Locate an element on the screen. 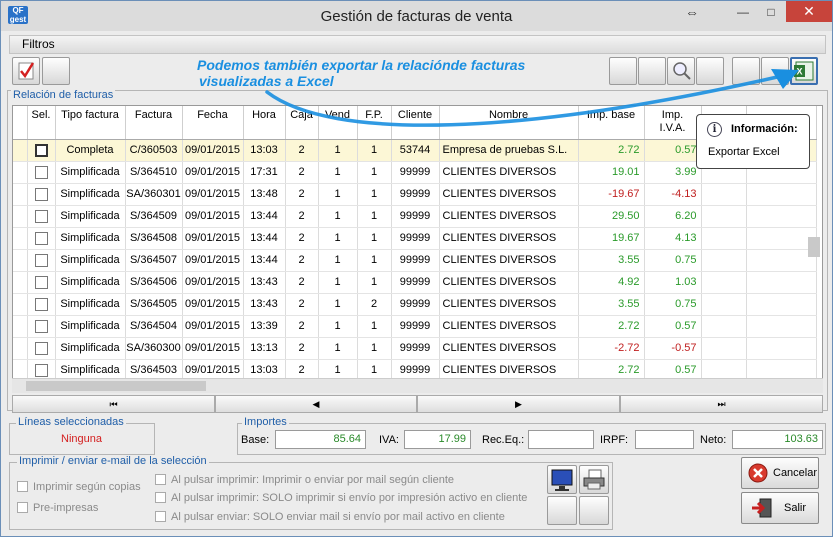 This screenshot has height=537, width=833. preprinted-label: Pre-impresas is located at coordinates (66, 508).